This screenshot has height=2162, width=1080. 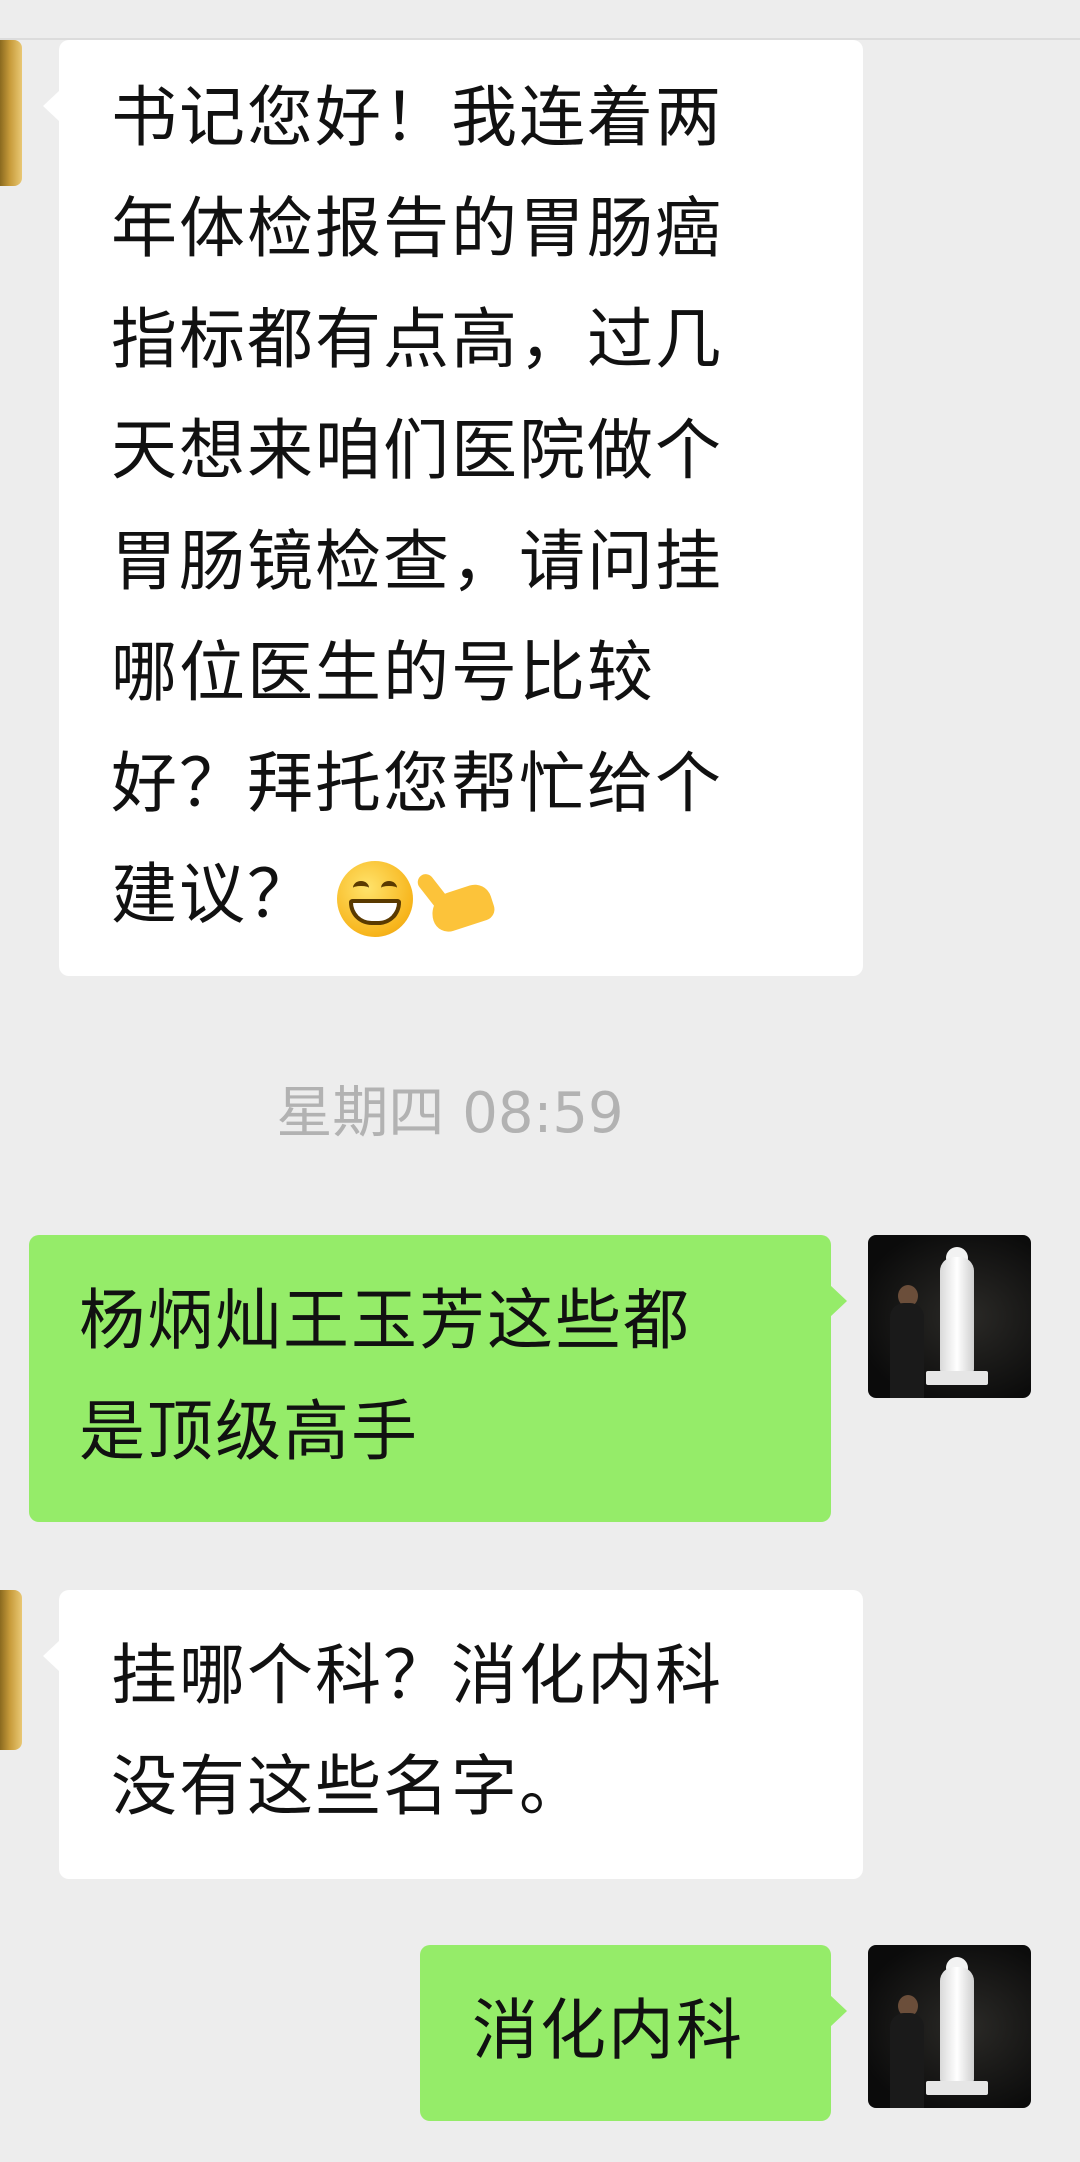 What do you see at coordinates (385, 1320) in the screenshot?
I see `message-line: 杨炳灿王玉芳这些都` at bounding box center [385, 1320].